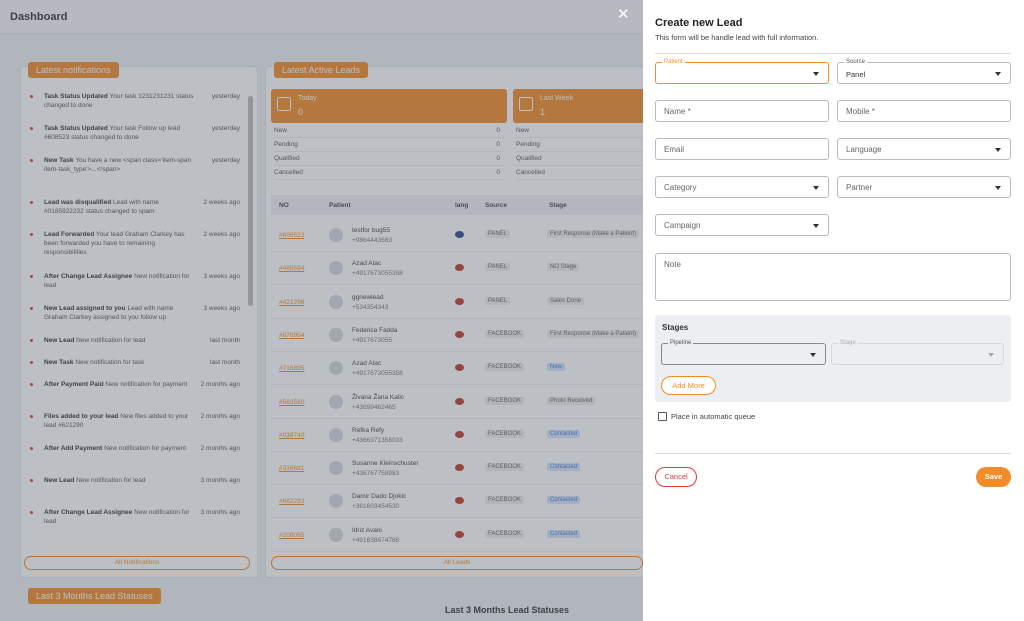 The width and height of the screenshot is (1024, 621). Describe the element at coordinates (924, 149) in the screenshot. I see `language-select: Language` at that location.